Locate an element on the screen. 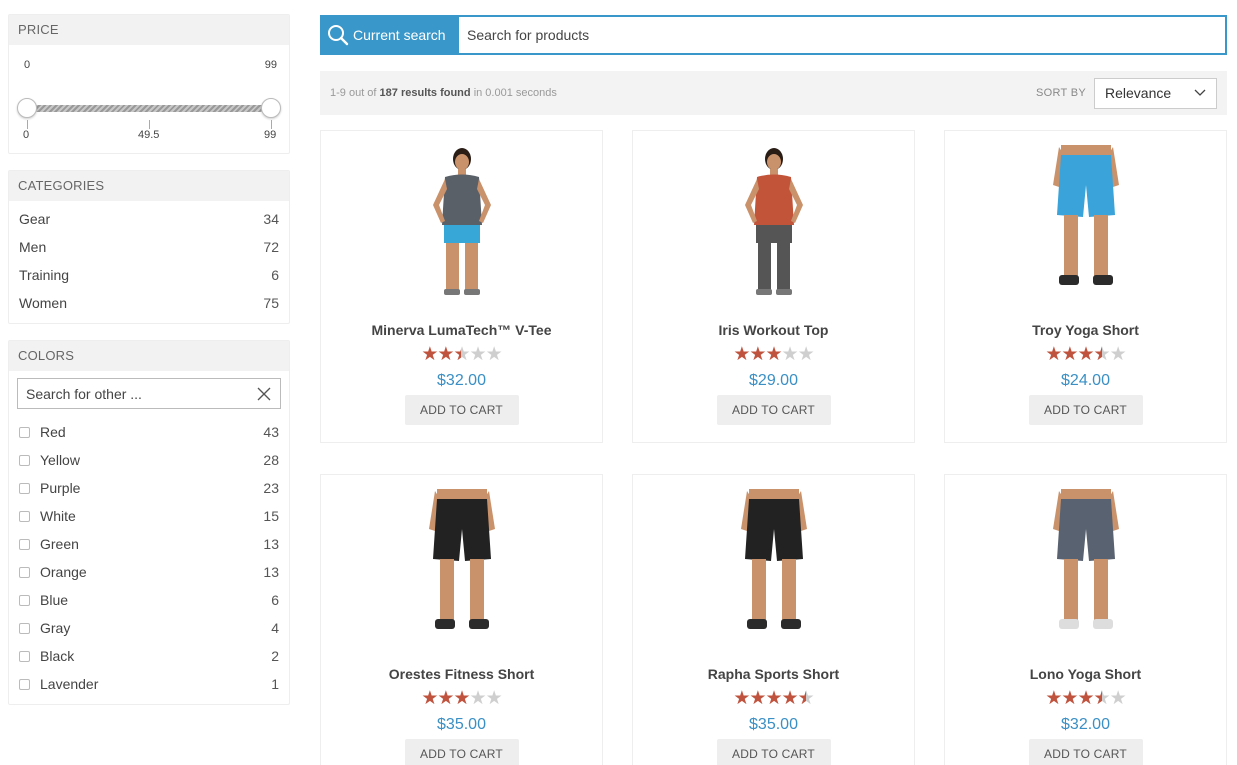 The height and width of the screenshot is (765, 1237). color-label: Purple is located at coordinates (60, 488).